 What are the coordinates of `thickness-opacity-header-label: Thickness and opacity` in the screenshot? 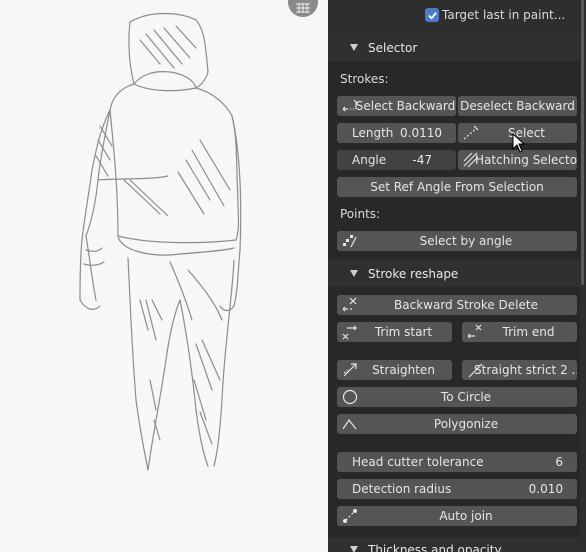 It's located at (435, 547).